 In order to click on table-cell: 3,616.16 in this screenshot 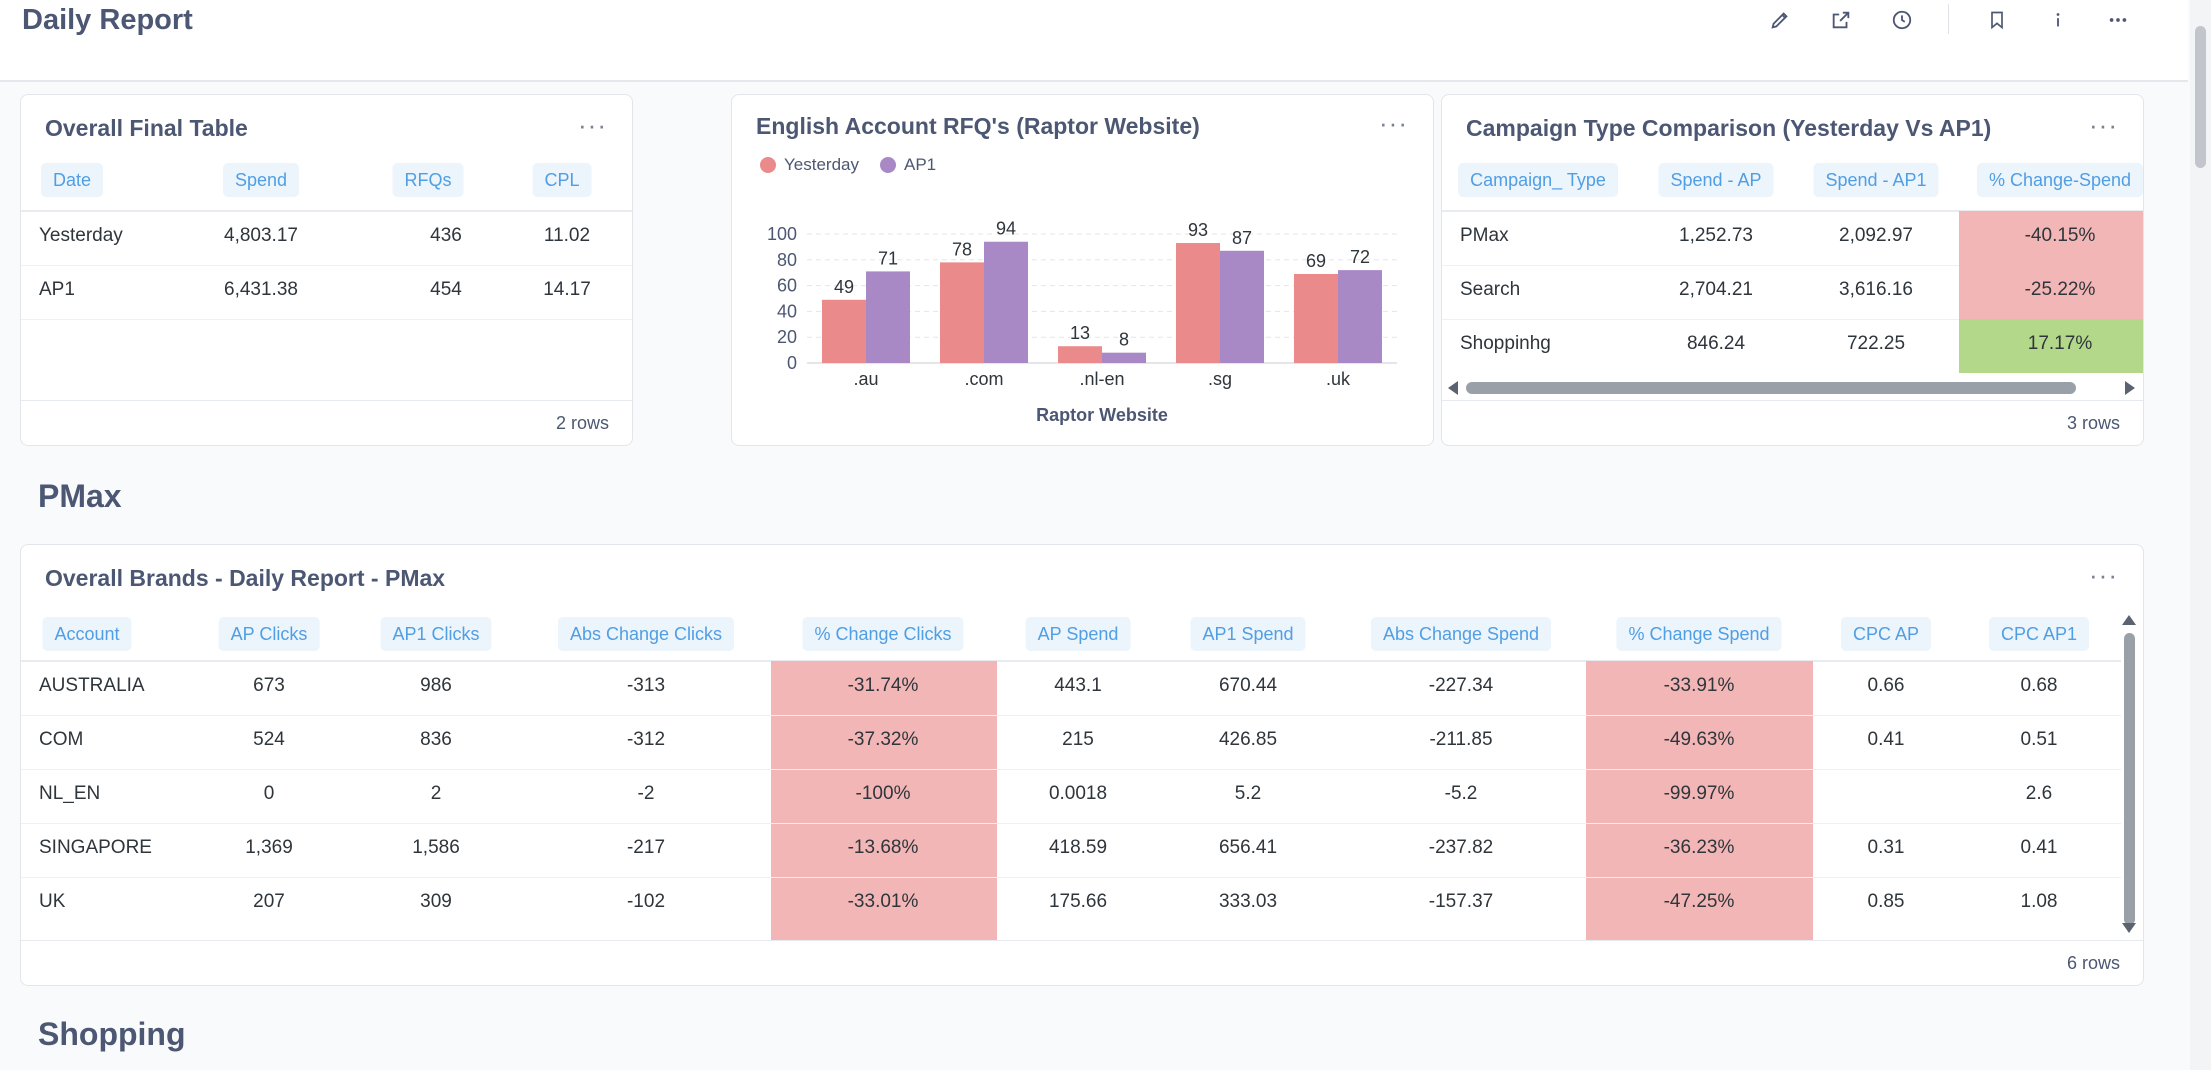, I will do `click(1876, 289)`.